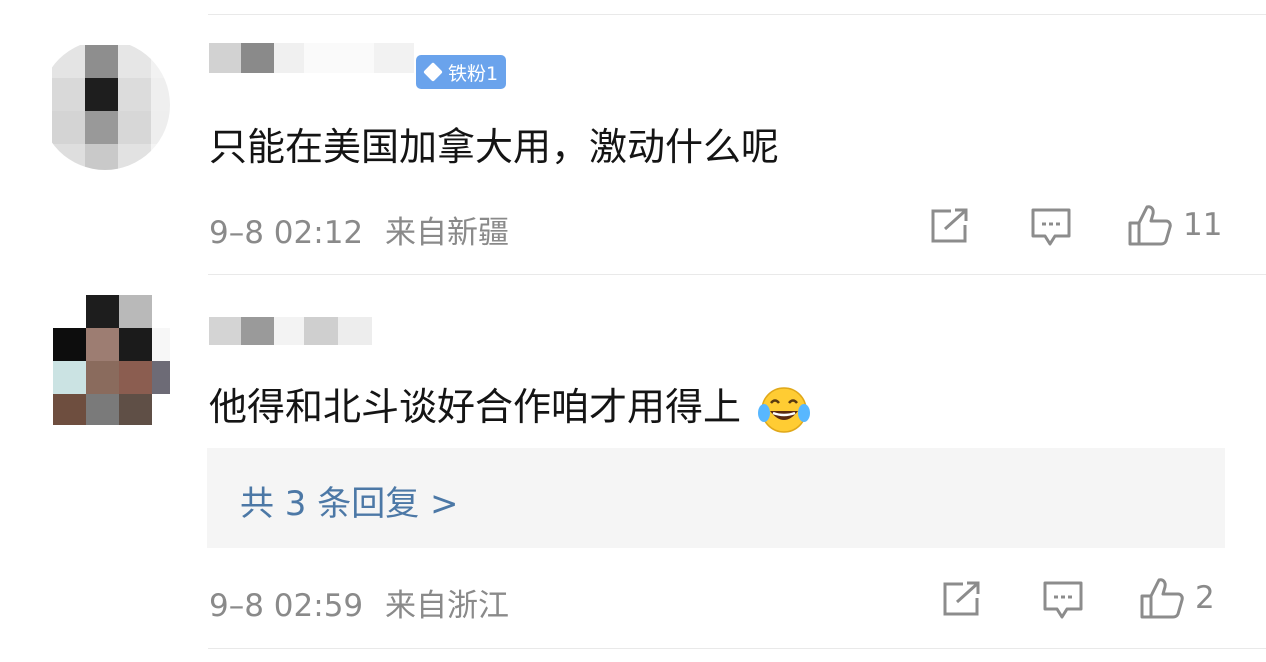 This screenshot has height=662, width=1266. Describe the element at coordinates (447, 606) in the screenshot. I see `comment-location: 来自浙江` at that location.